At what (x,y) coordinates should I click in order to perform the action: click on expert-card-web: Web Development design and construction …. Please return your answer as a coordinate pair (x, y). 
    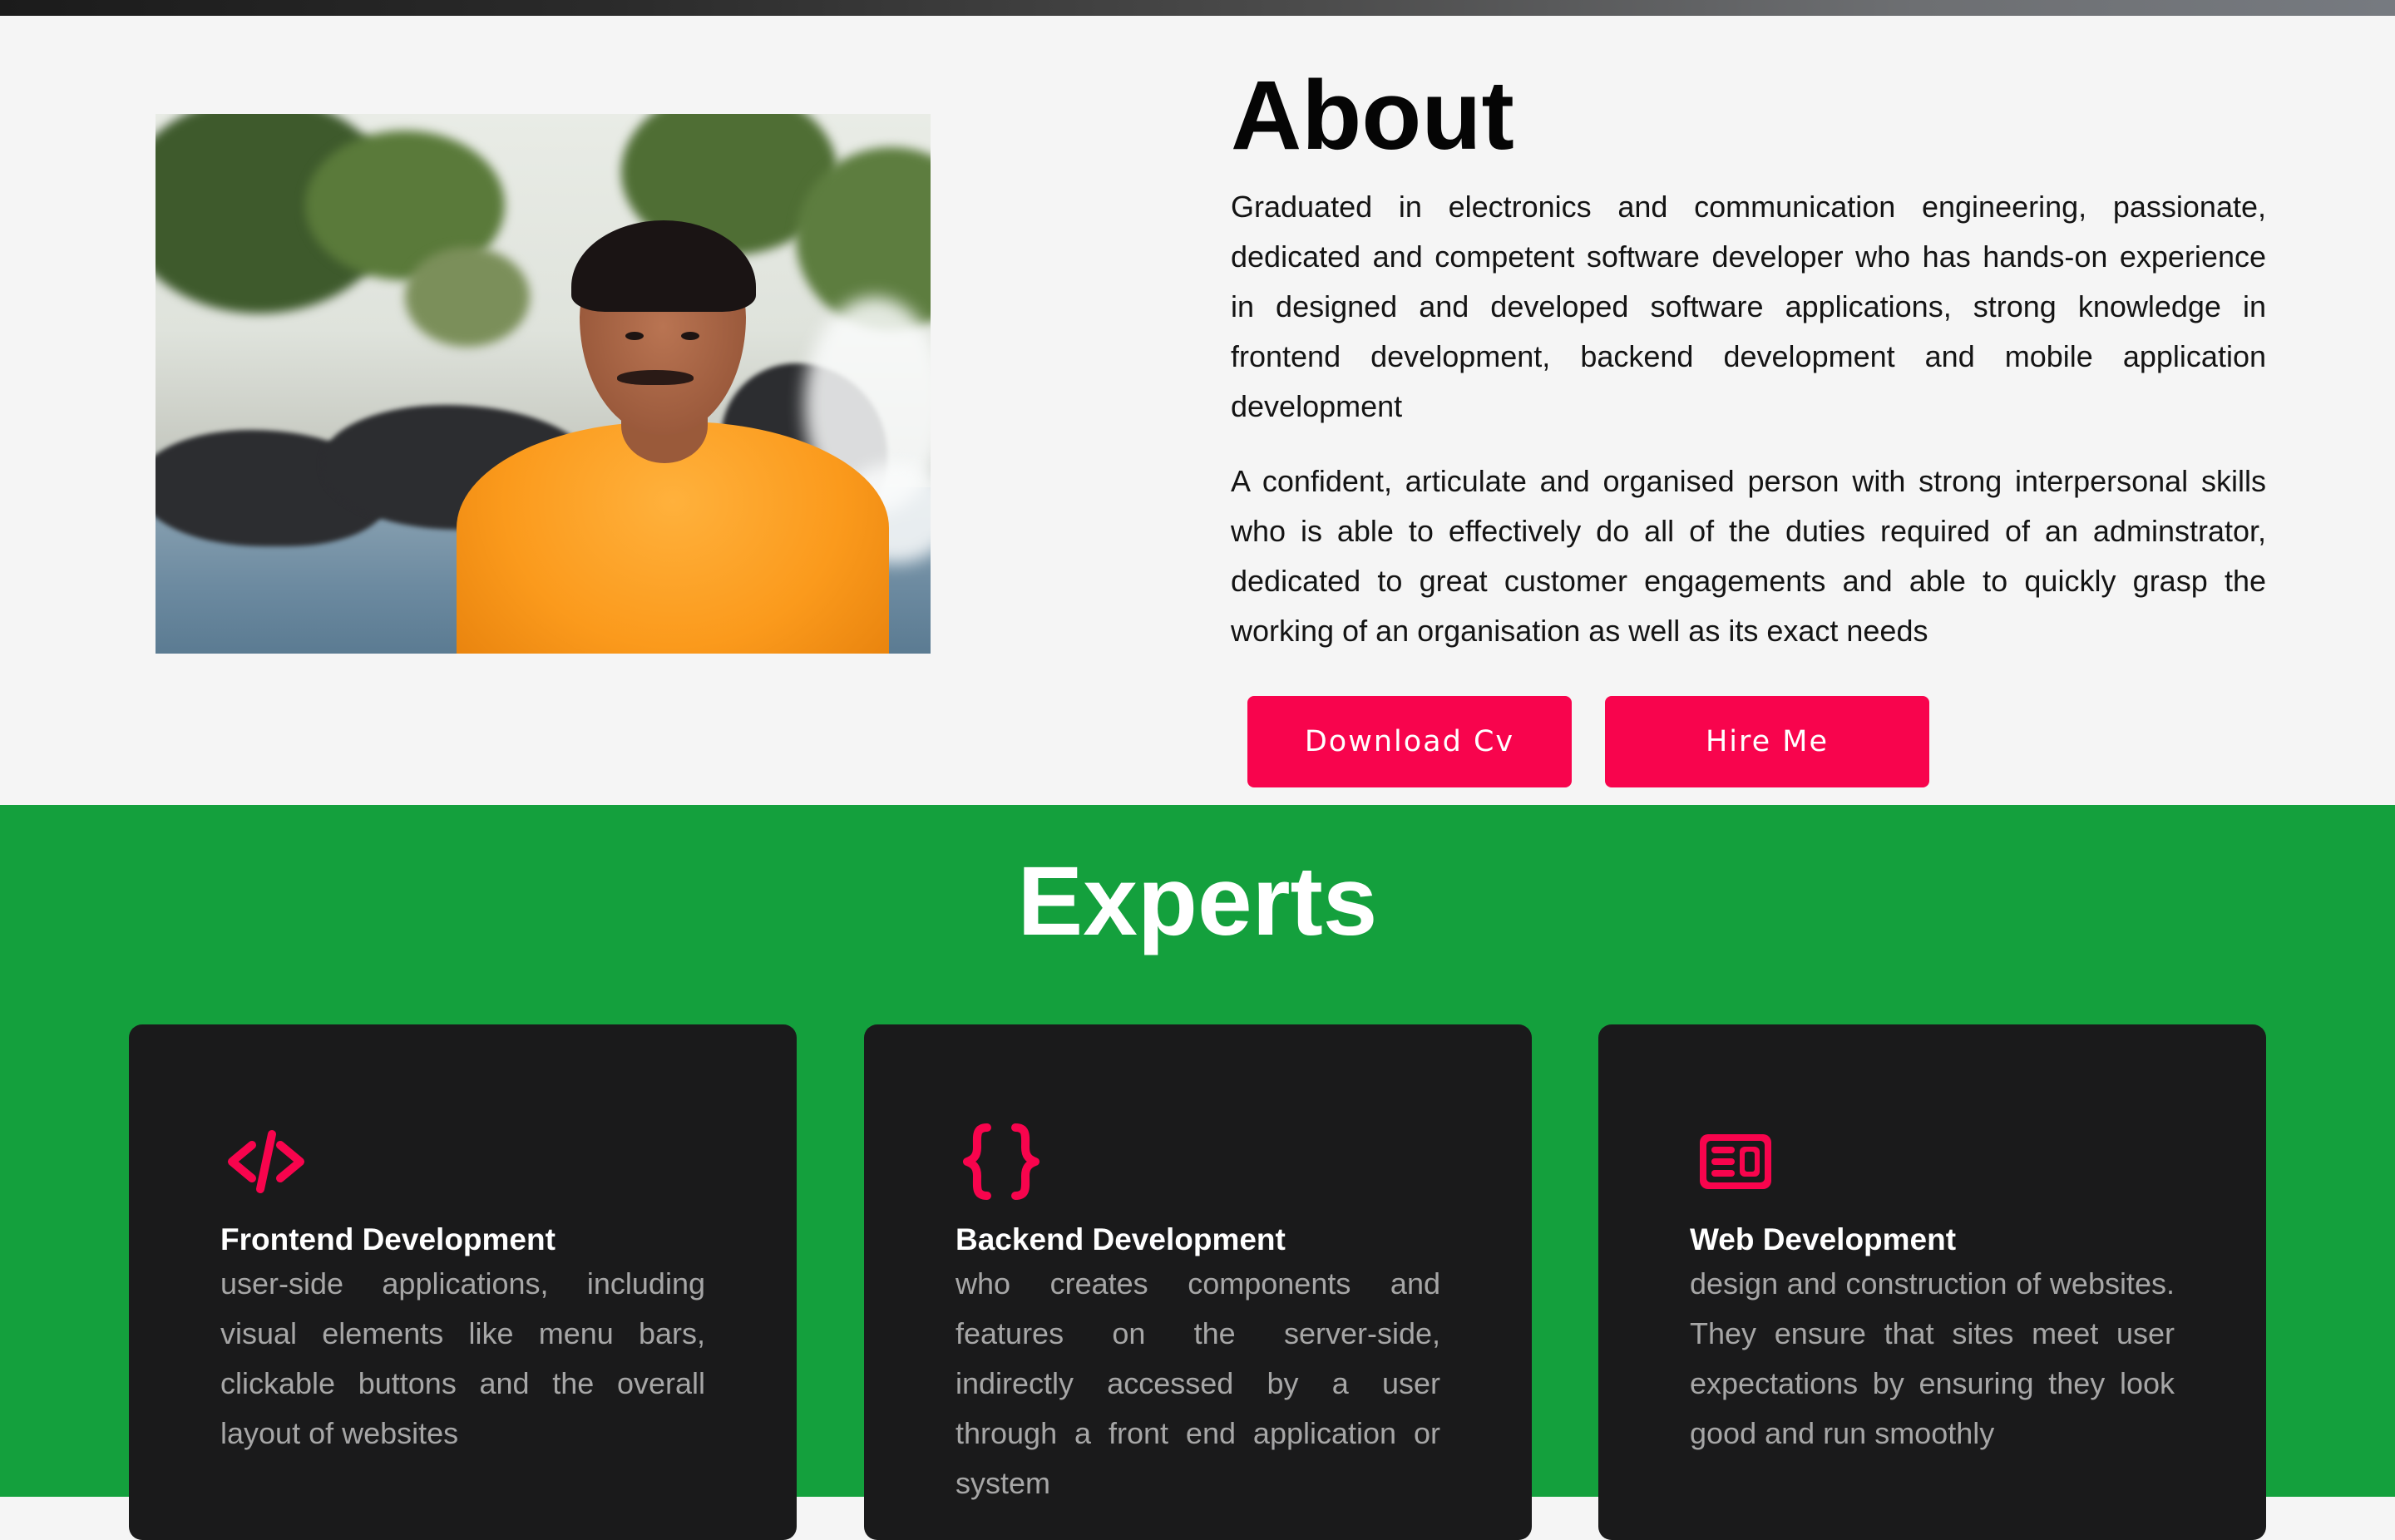
    Looking at the image, I should click on (1932, 1282).